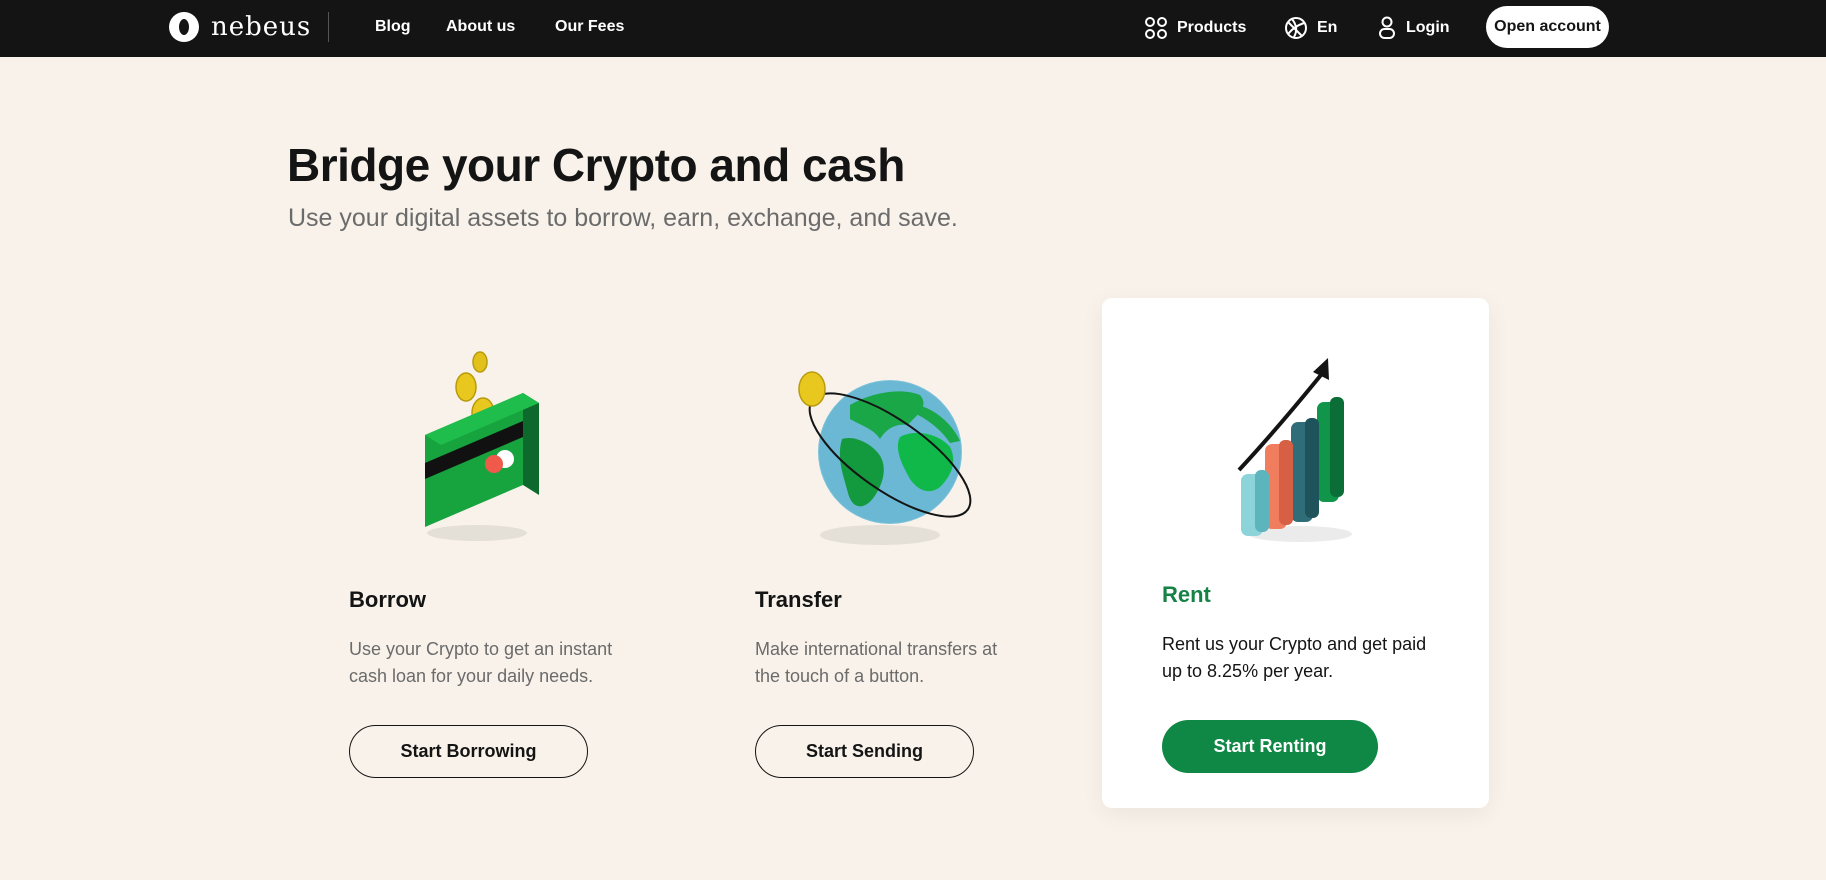 The image size is (1826, 880). I want to click on nav-divider, so click(328, 27).